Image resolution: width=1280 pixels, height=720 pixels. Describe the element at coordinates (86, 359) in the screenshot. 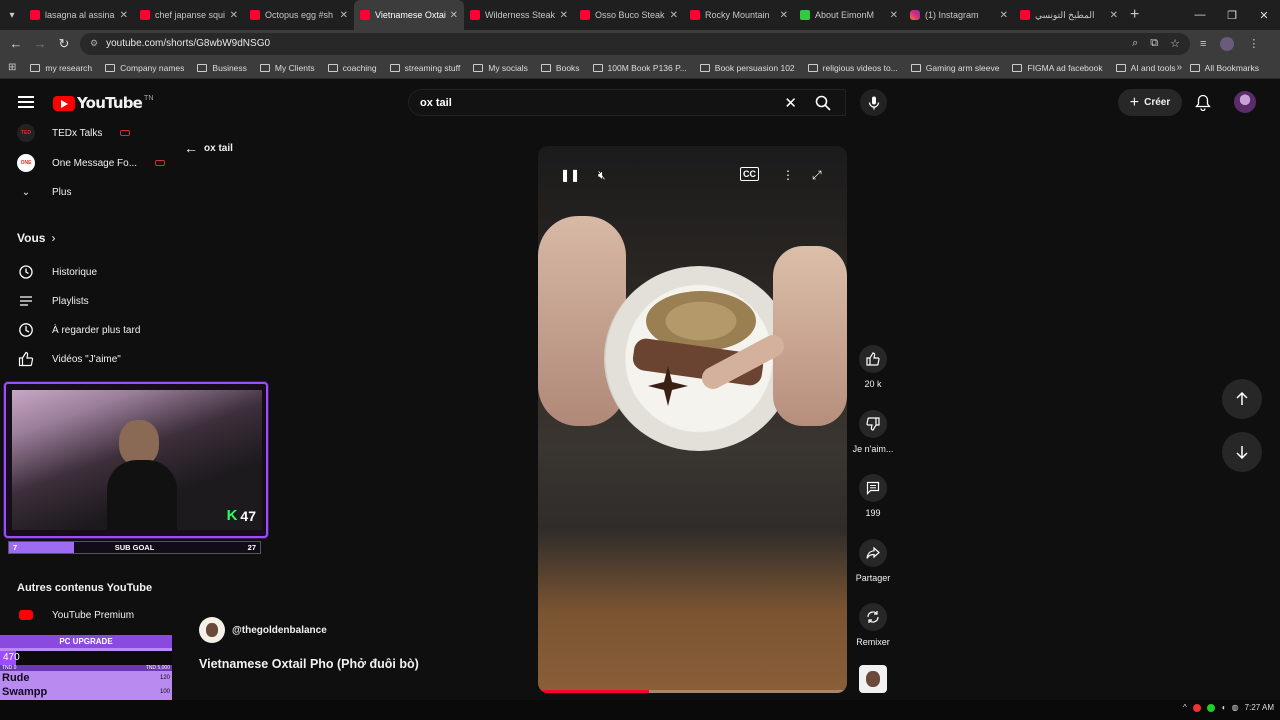

I see `sidebar-item-label: Vidéos "J'aime"` at that location.